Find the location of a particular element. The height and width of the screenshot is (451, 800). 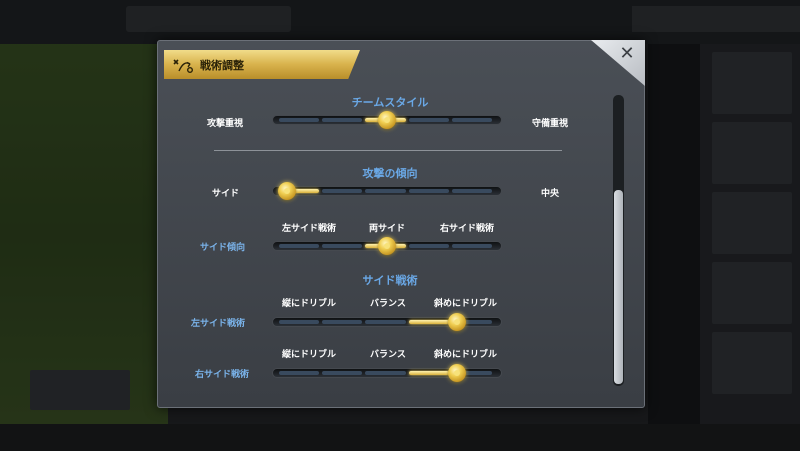

left-tactics-option-vertical: 縦にドリブル is located at coordinates (309, 304).